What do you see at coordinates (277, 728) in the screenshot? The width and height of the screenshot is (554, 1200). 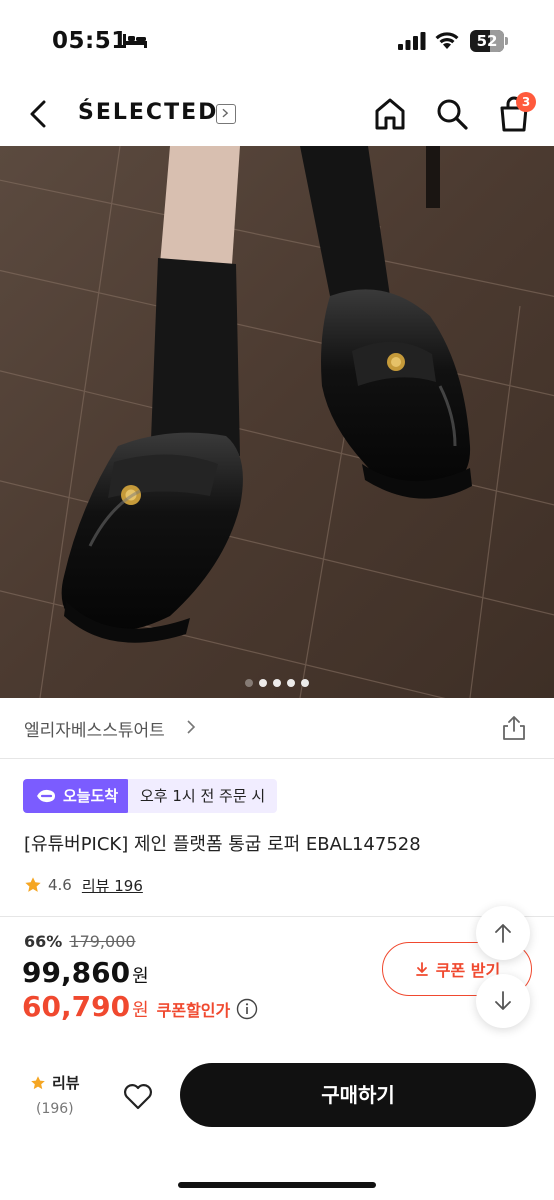 I see `store-row: 엘리자베스스튜어트` at bounding box center [277, 728].